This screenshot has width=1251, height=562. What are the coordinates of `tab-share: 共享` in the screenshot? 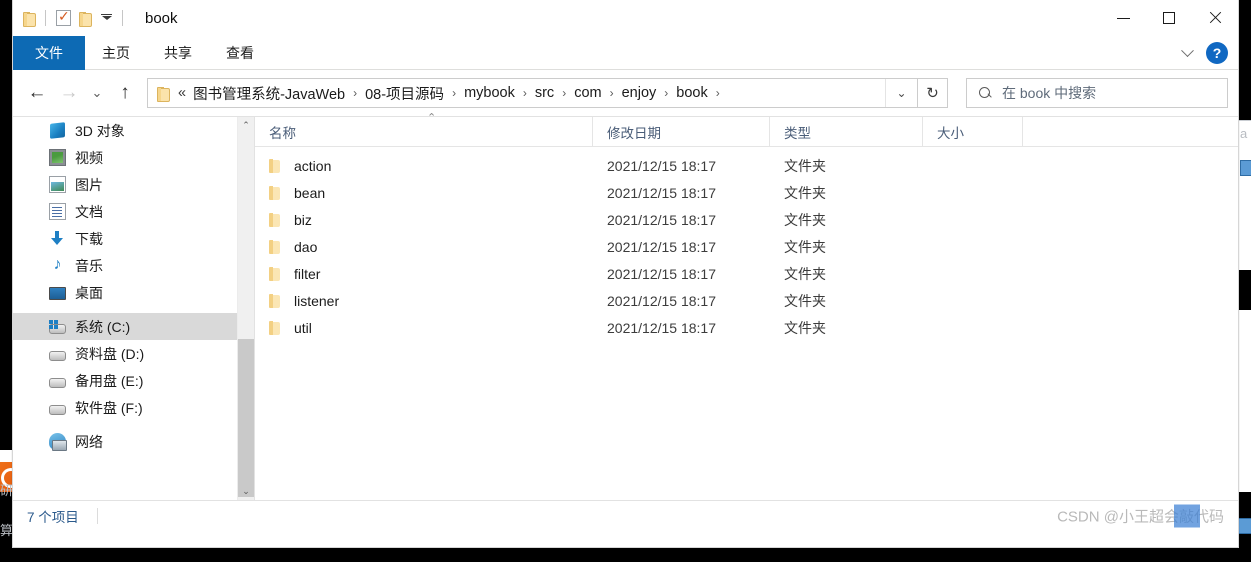 It's located at (178, 53).